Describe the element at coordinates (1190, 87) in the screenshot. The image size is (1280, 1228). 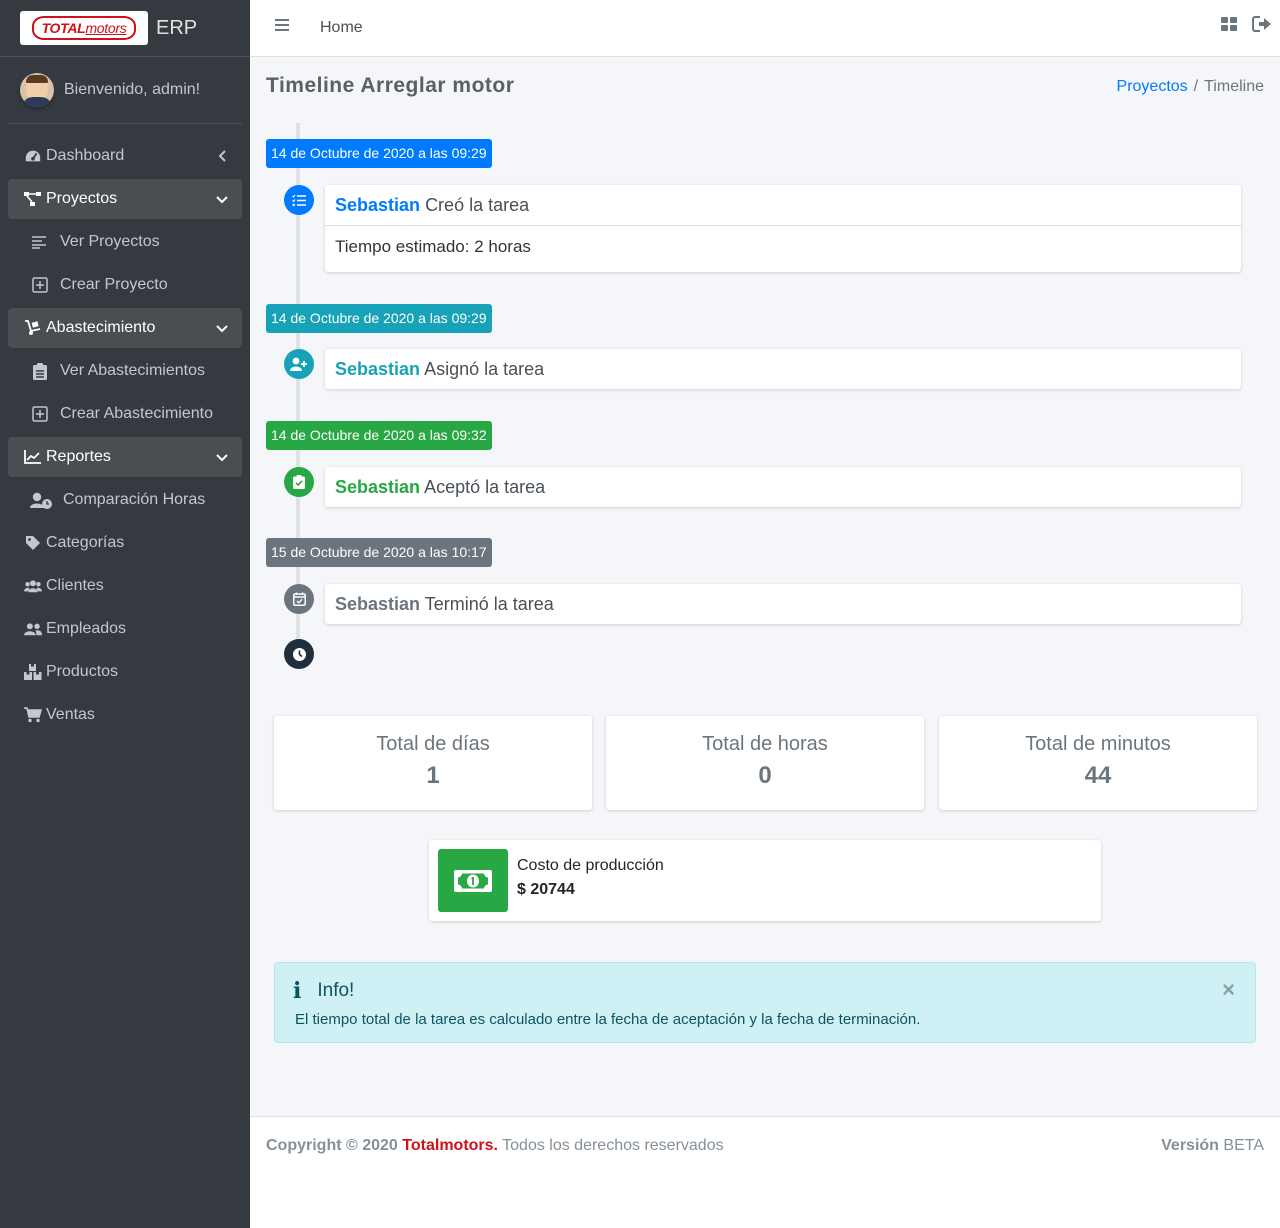
I see `breadcrumb: Proyectos / Timeline` at that location.